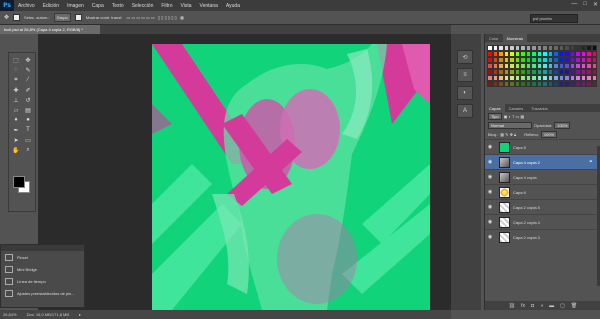 This screenshot has height=319, width=600. I want to click on layer-name: Capa 6, so click(519, 192).